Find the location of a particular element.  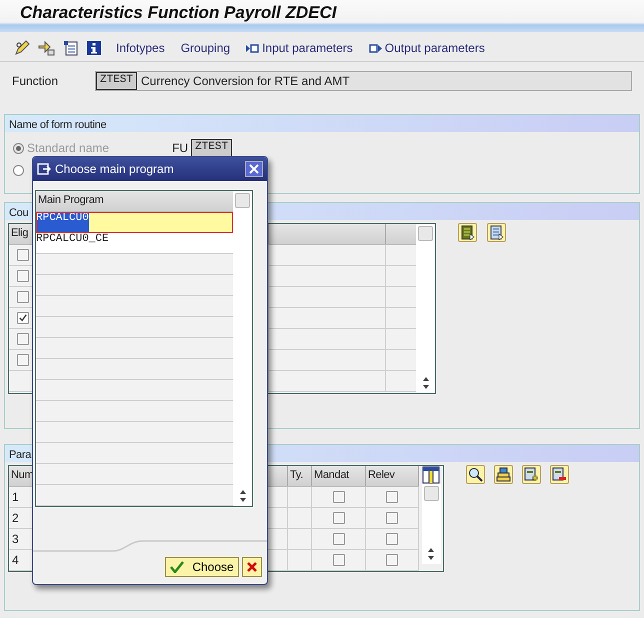

info-icon is located at coordinates (94, 48).